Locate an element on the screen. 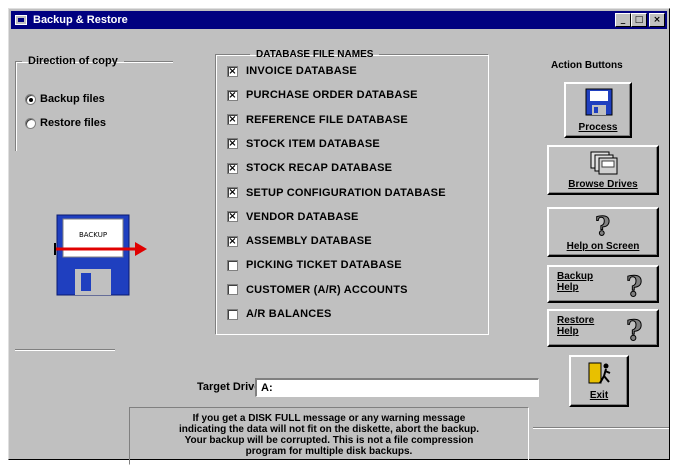 The width and height of the screenshot is (678, 468). restore-help-label: Restore Help is located at coordinates (576, 326).